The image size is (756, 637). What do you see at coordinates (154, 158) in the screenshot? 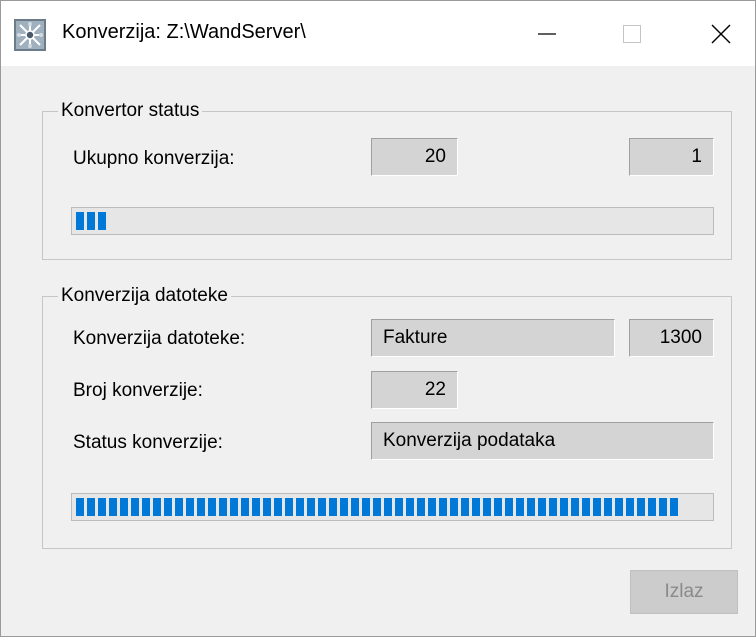
I see `total-conversions-label: Ukupno konverzija:` at bounding box center [154, 158].